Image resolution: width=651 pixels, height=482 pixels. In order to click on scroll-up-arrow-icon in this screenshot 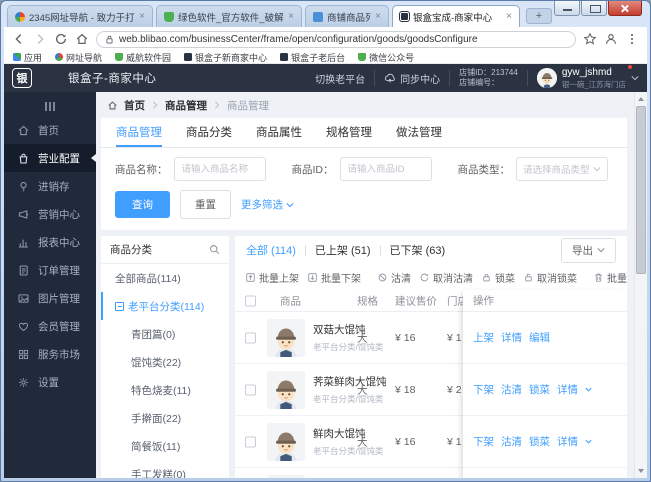, I will do `click(641, 99)`.